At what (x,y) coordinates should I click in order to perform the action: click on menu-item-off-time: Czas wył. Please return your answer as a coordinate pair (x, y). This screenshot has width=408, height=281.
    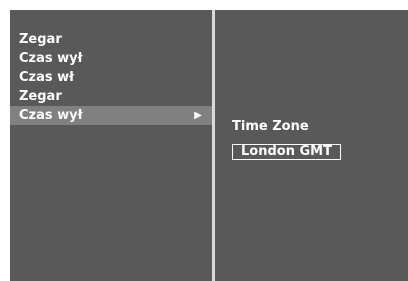
    Looking at the image, I should click on (111, 58).